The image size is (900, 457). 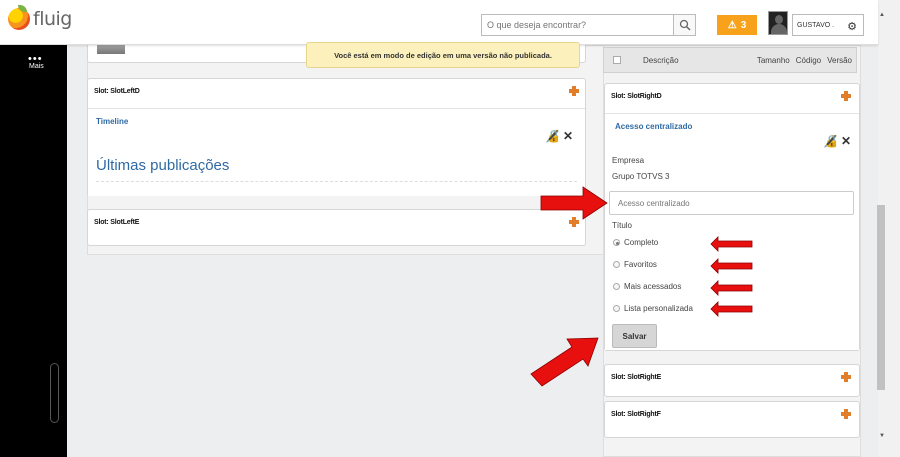 What do you see at coordinates (778, 23) in the screenshot?
I see `avatar` at bounding box center [778, 23].